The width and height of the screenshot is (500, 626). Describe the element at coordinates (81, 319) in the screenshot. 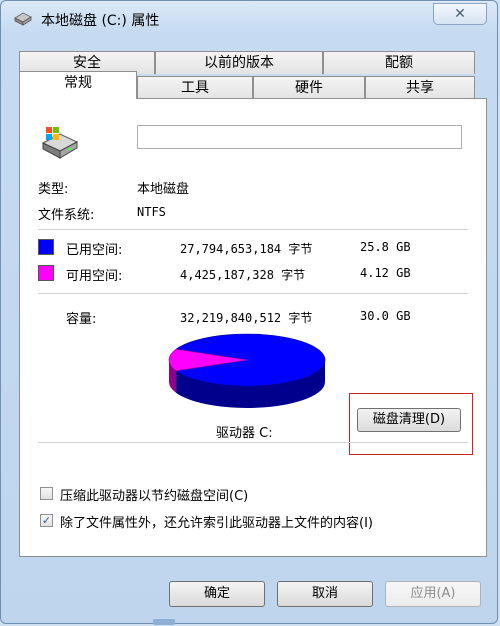

I see `capacity-label: 容量:` at that location.